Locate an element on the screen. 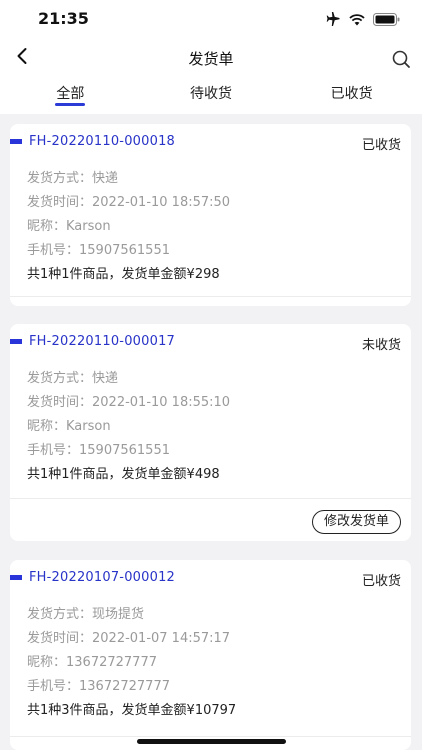 This screenshot has width=422, height=750. card-header: FH-20220107-000012 已收货 is located at coordinates (210, 580).